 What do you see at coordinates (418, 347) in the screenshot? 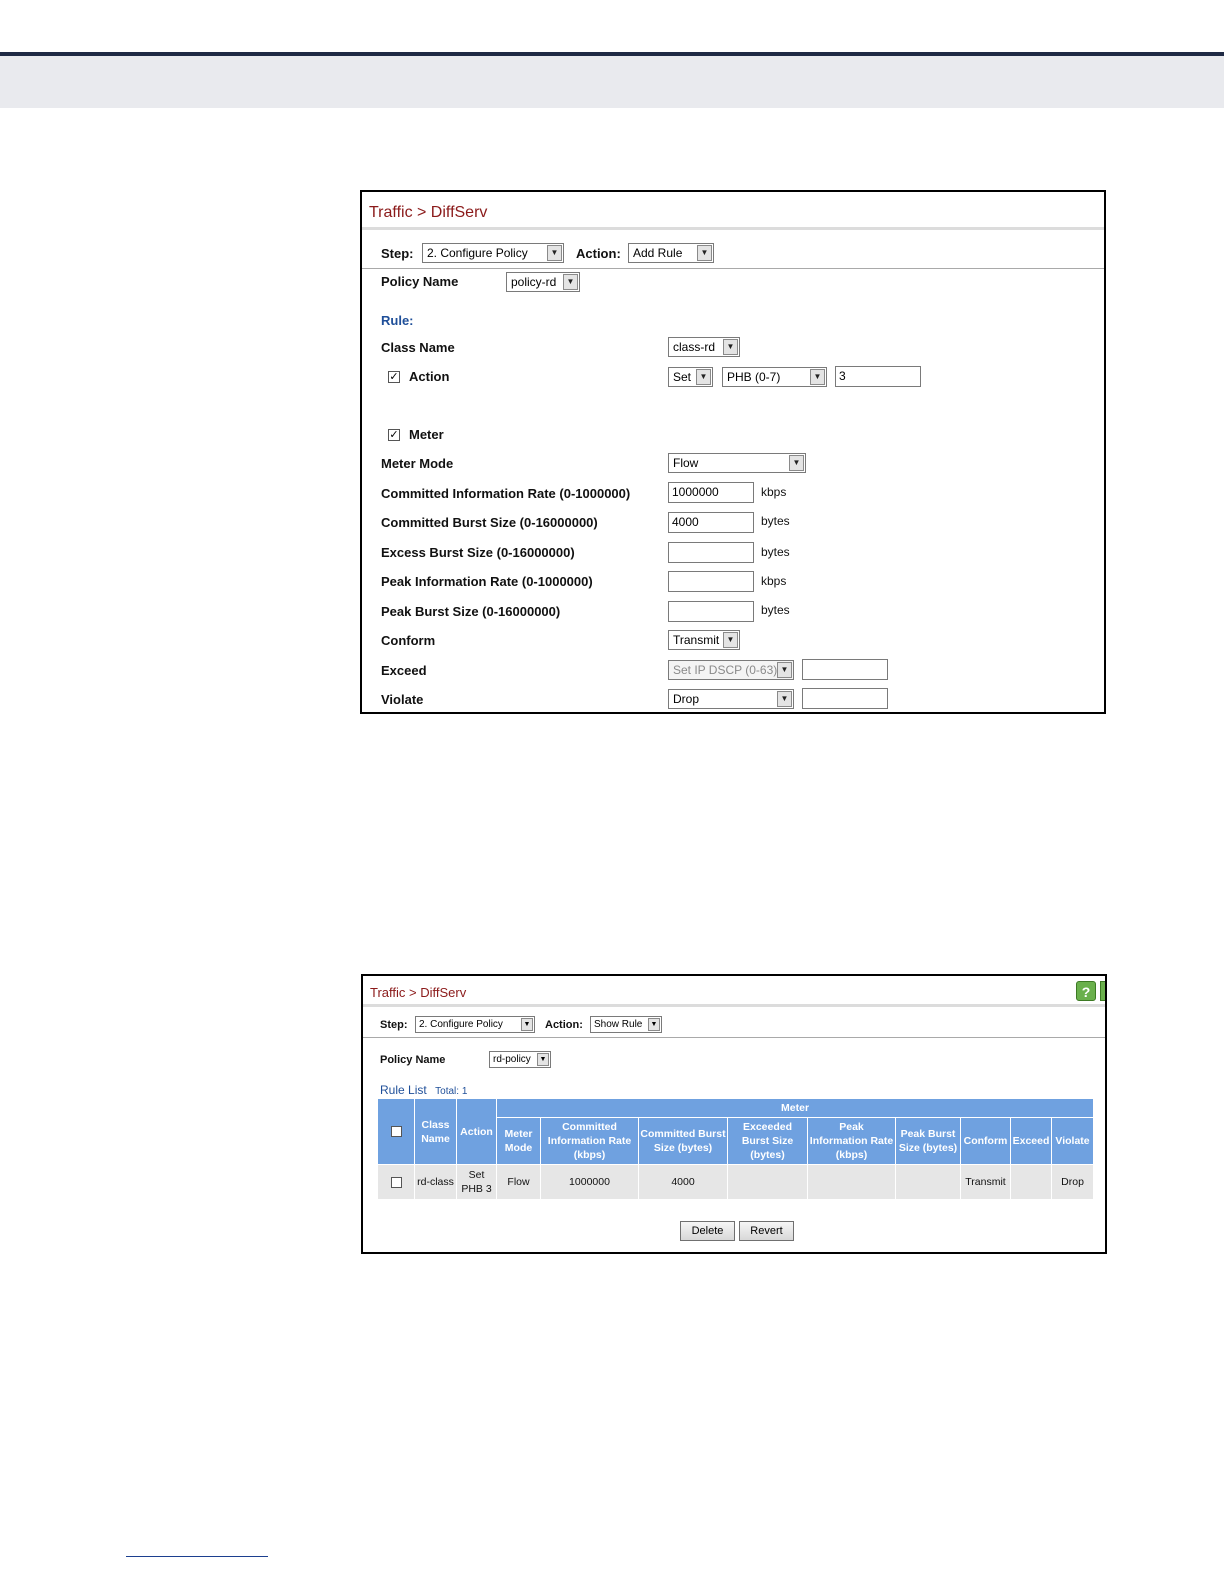
I see `class-name-label: Class Name` at bounding box center [418, 347].